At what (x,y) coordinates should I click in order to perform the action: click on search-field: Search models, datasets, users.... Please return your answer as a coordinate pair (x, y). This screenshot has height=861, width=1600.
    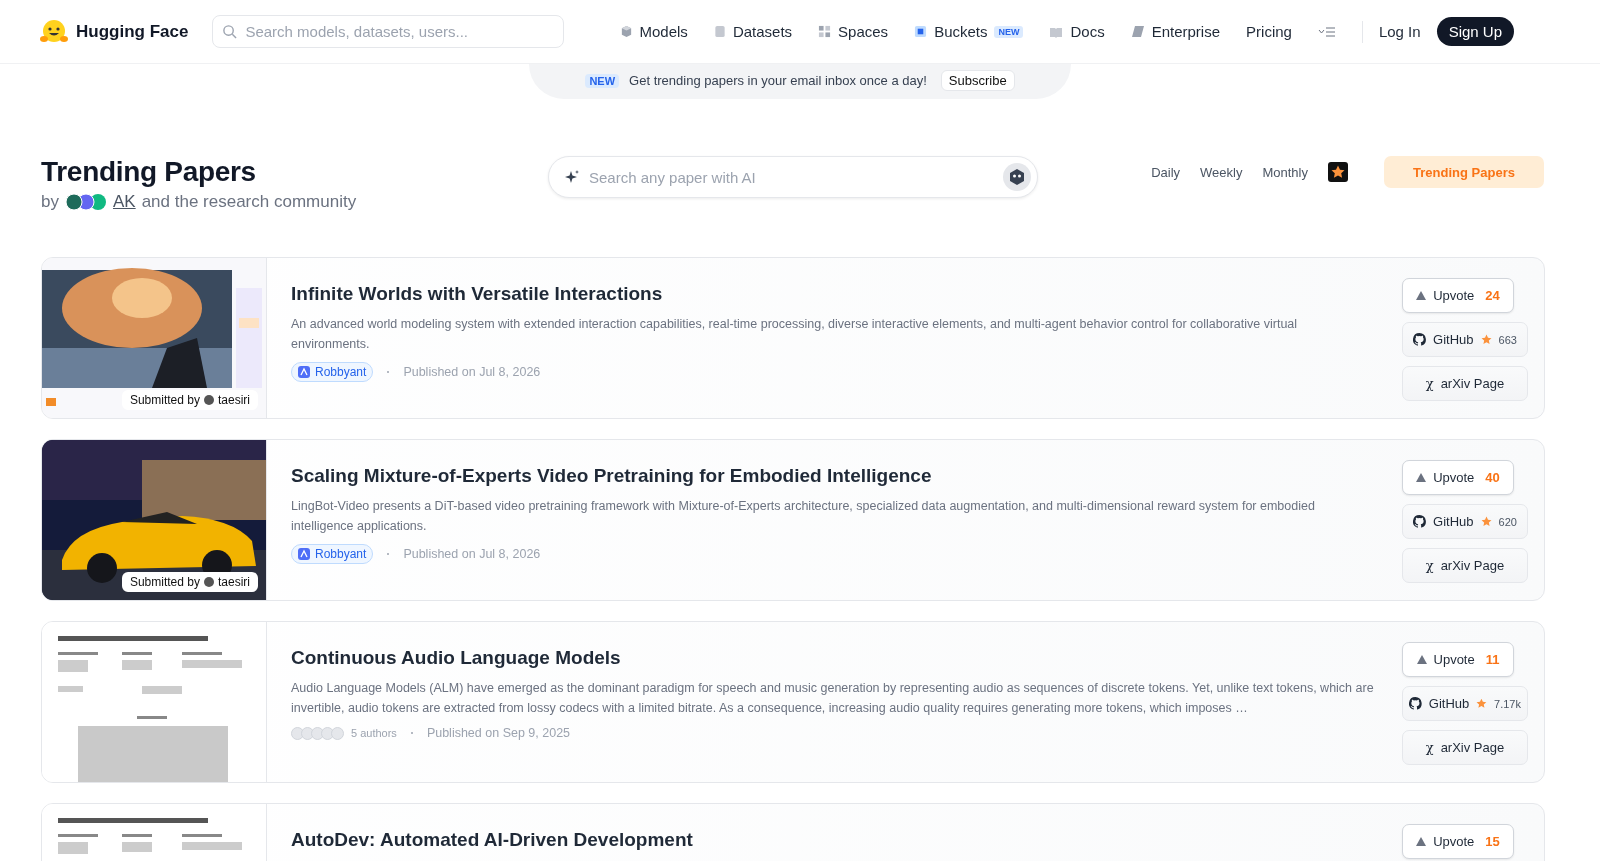
    Looking at the image, I should click on (388, 31).